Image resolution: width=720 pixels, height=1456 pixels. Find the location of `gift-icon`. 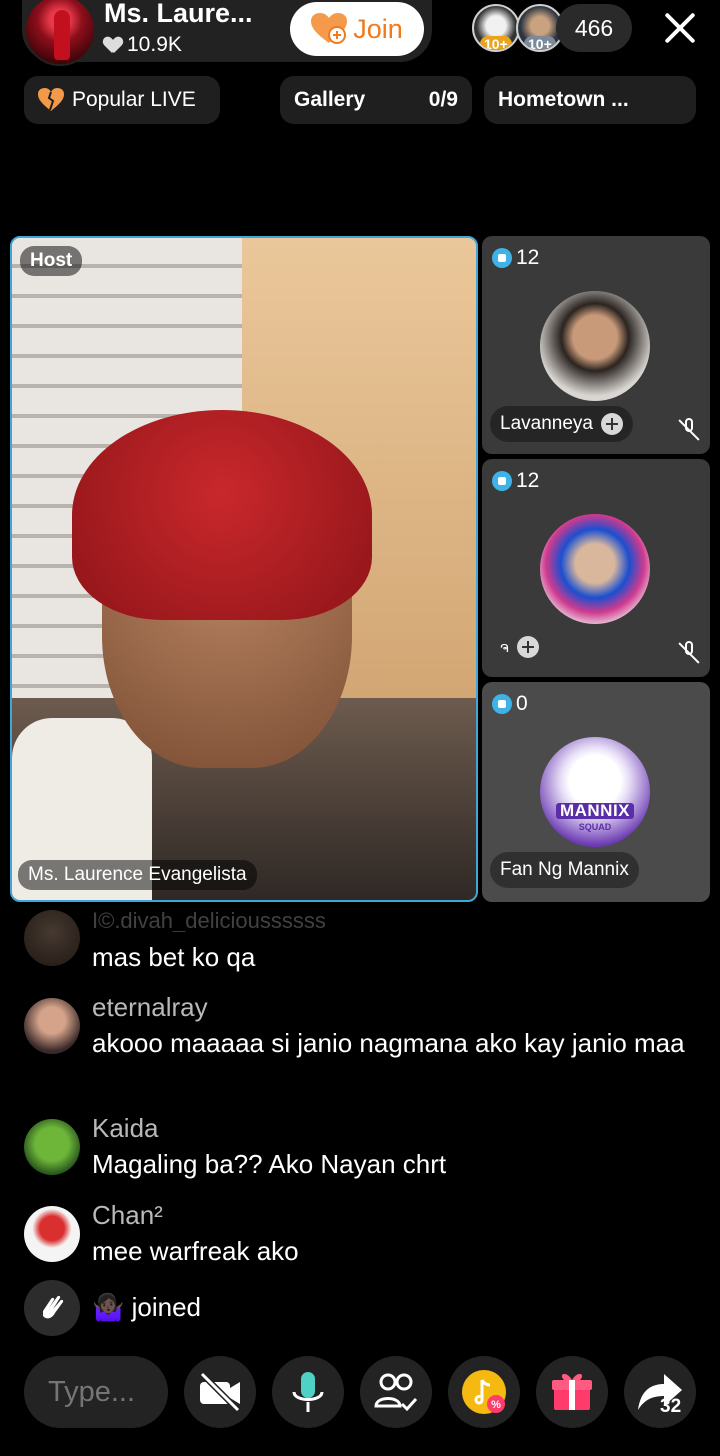

gift-icon is located at coordinates (572, 1391).